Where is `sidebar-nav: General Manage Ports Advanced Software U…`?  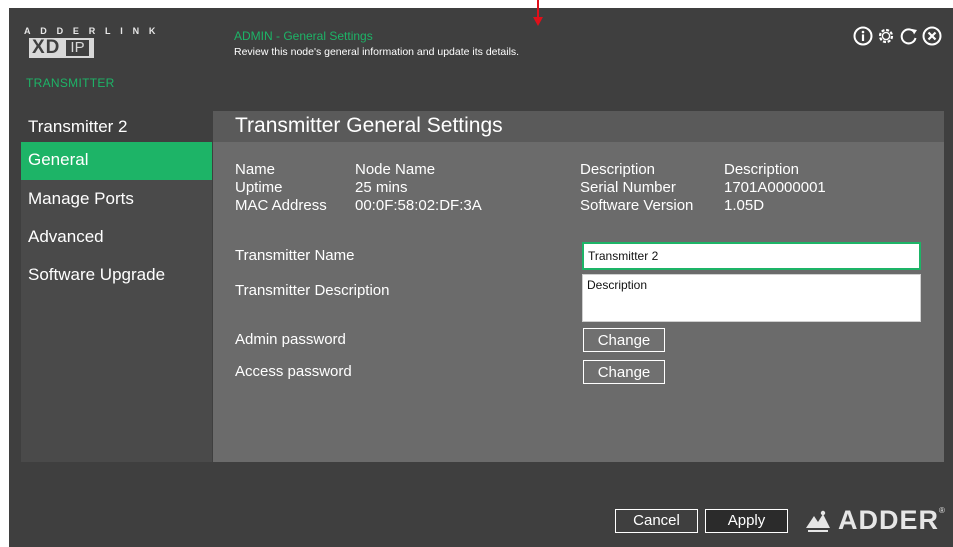 sidebar-nav: General Manage Ports Advanced Software U… is located at coordinates (116, 302).